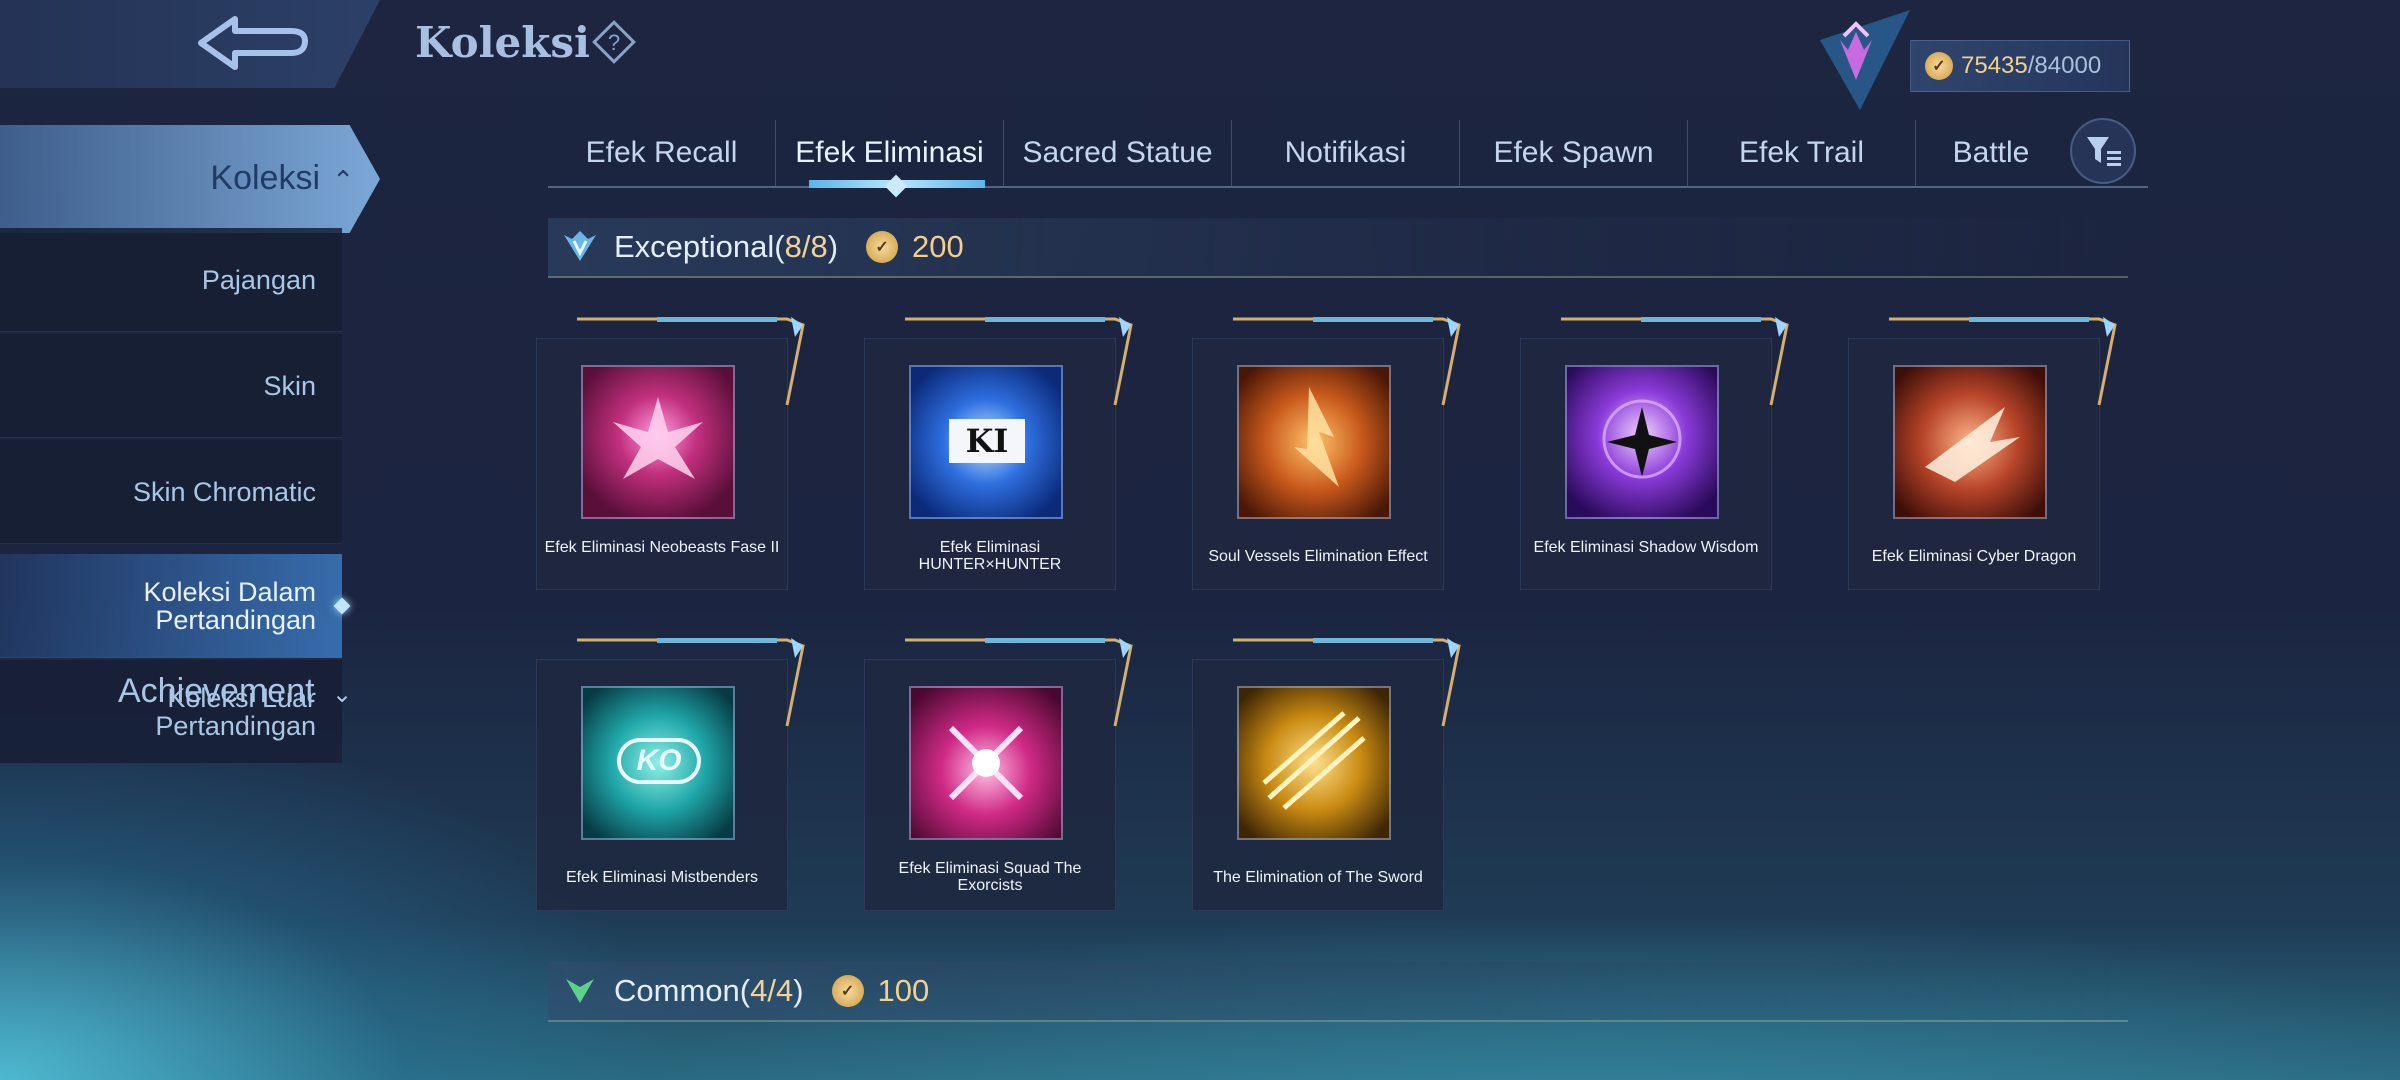  I want to click on chevron-up-icon: ⌃, so click(343, 180).